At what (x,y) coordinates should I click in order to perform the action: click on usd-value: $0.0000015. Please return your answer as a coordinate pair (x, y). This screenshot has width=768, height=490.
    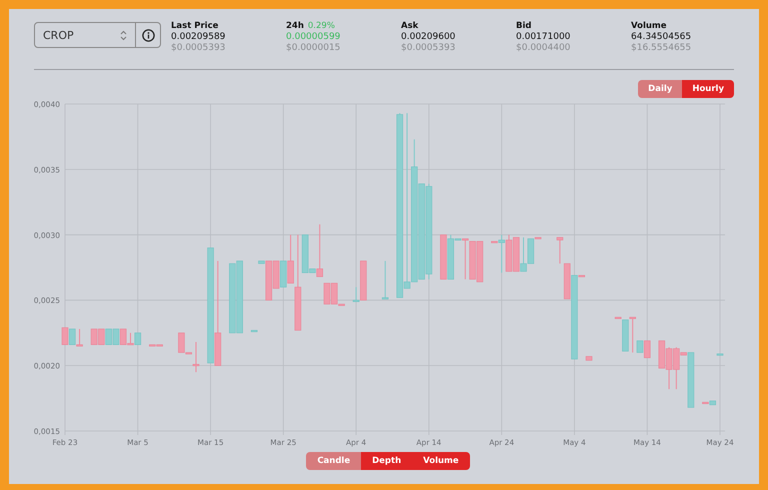
    Looking at the image, I should click on (314, 48).